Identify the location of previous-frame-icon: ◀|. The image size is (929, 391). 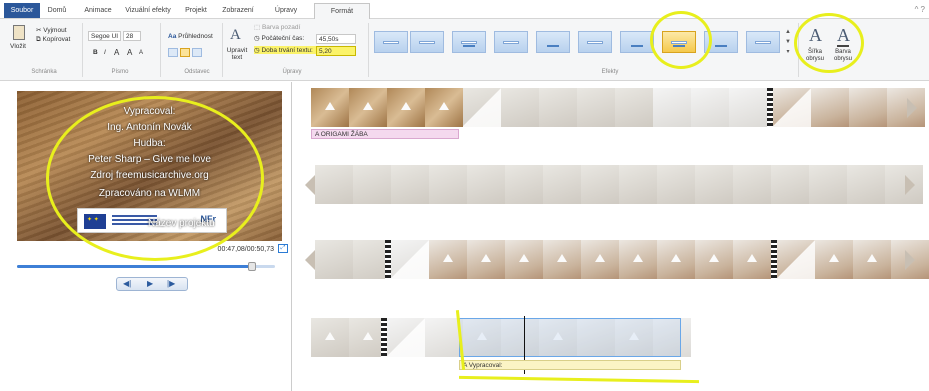
(127, 283).